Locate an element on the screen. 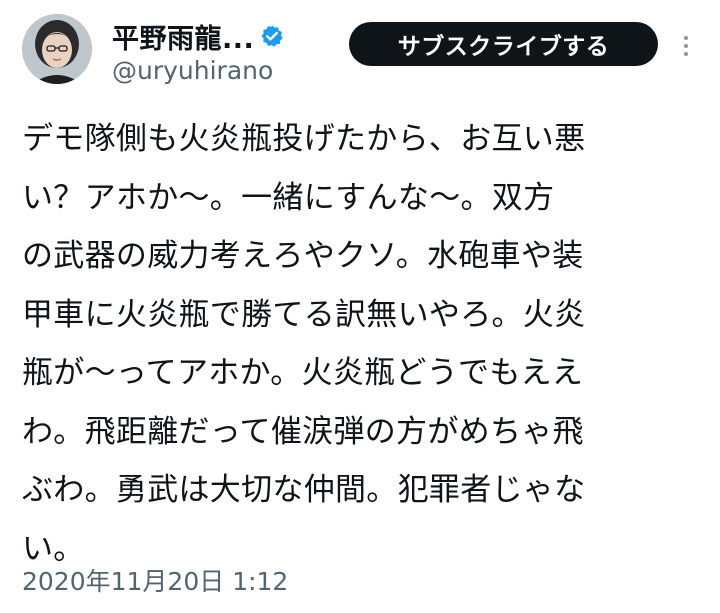 The image size is (720, 613). subscribe-button: サブスクライブする is located at coordinates (503, 44).